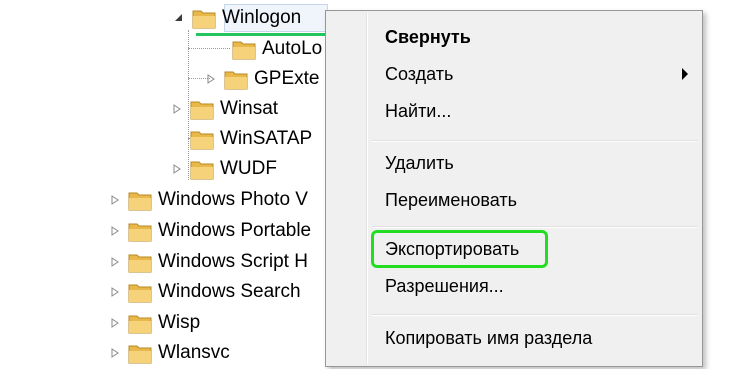  What do you see at coordinates (543, 74) in the screenshot?
I see `menu-item-new: Создать` at bounding box center [543, 74].